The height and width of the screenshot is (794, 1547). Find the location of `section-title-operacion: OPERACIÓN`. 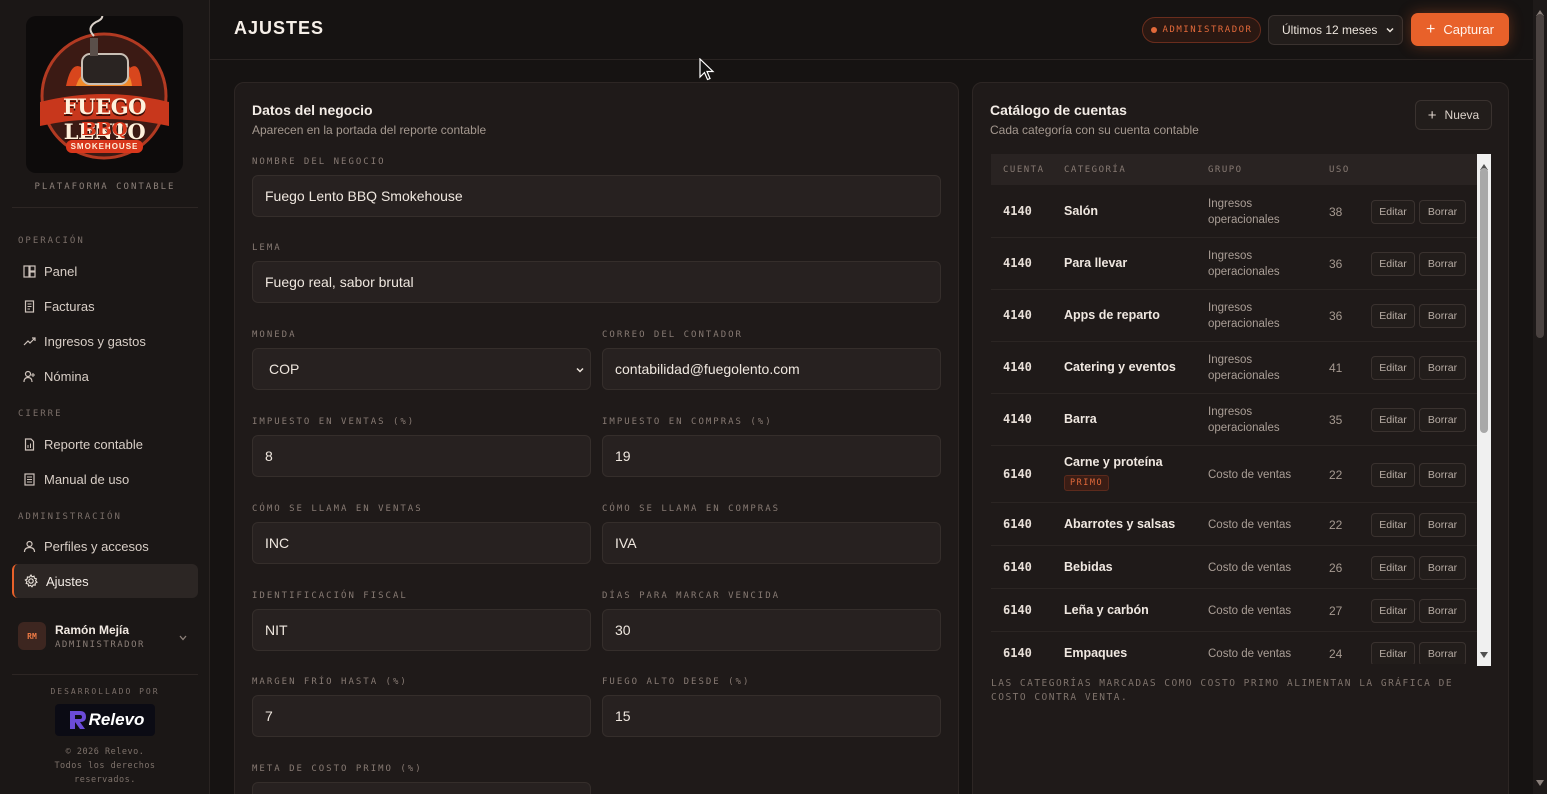

section-title-operacion: OPERACIÓN is located at coordinates (51, 241).